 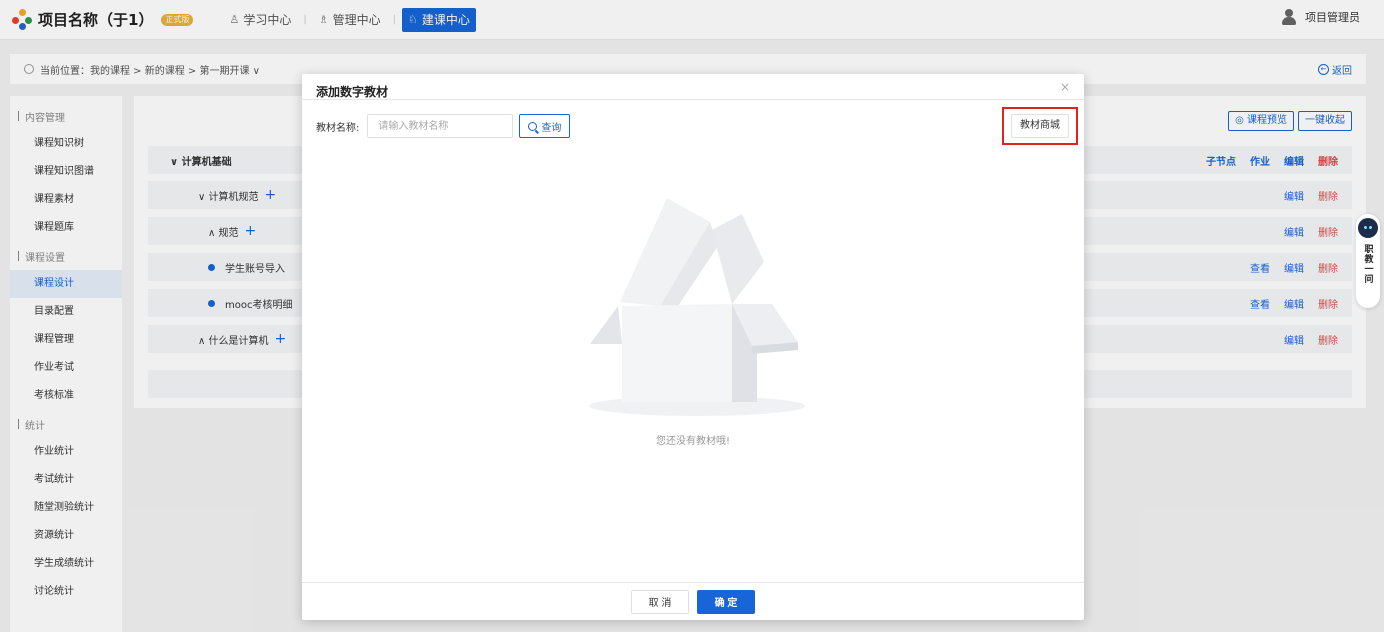 What do you see at coordinates (1367, 264) in the screenshot?
I see `ai-assistant-label: 职教一问` at bounding box center [1367, 264].